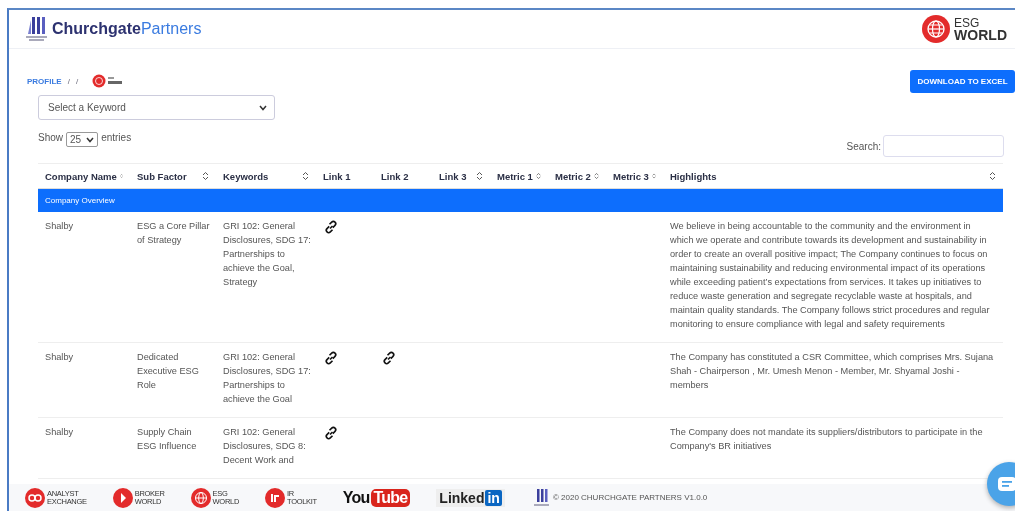 The width and height of the screenshot is (1015, 511). Describe the element at coordinates (345, 176) in the screenshot. I see `column-header: Link 1` at that location.